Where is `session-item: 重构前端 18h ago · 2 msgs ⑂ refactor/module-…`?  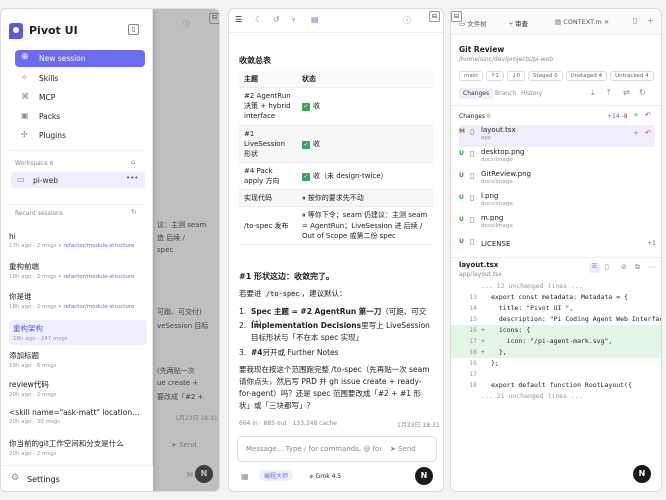
session-item: 重构前端 18h ago · 2 msgs ⑂ refactor/module-… is located at coordinates (77, 270).